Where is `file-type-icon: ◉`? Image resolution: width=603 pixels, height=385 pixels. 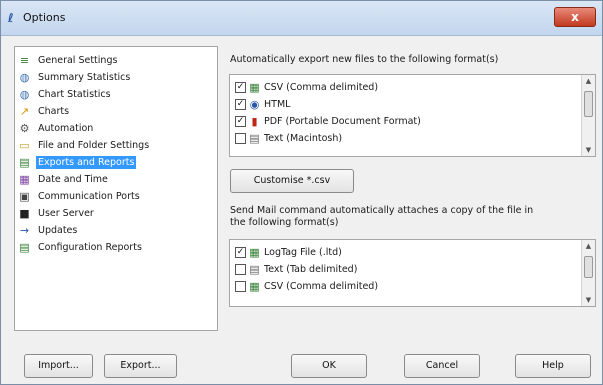 file-type-icon: ◉ is located at coordinates (254, 104).